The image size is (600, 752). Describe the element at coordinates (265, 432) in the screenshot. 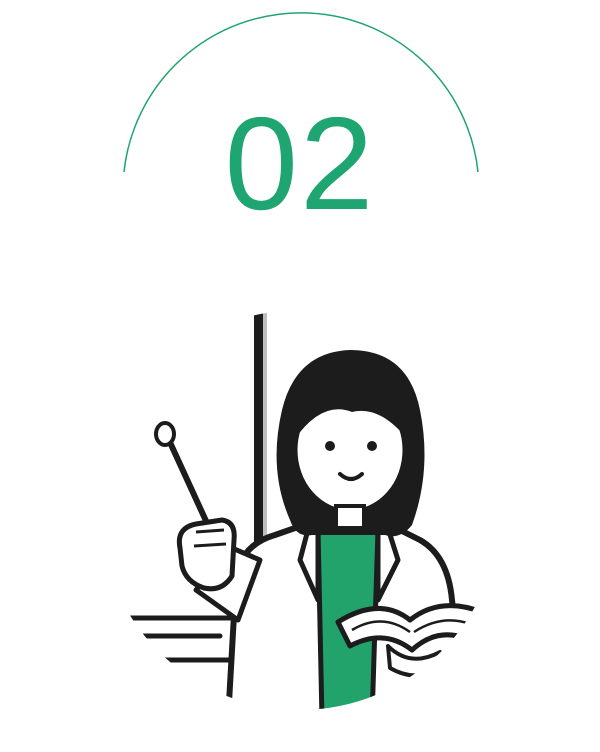

I see `whiteboard-shadow` at that location.